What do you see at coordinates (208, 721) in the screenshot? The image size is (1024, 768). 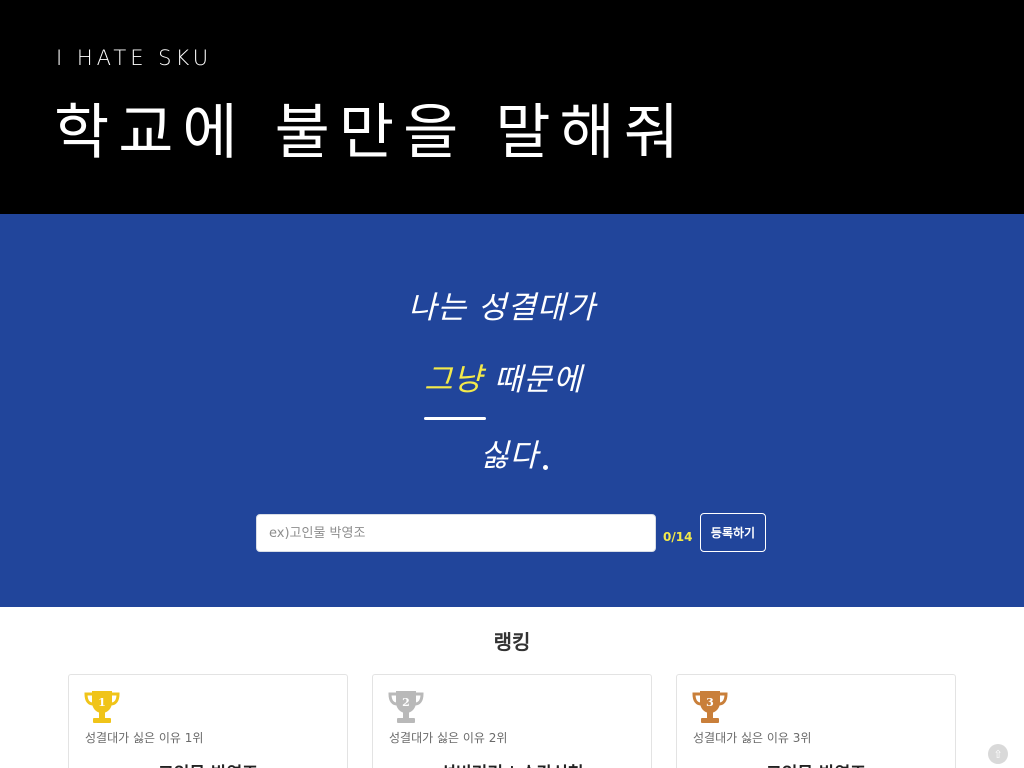 I see `ranking-card-1: 1 성결대가 싫은 이유 1위 고인물 박영조` at bounding box center [208, 721].